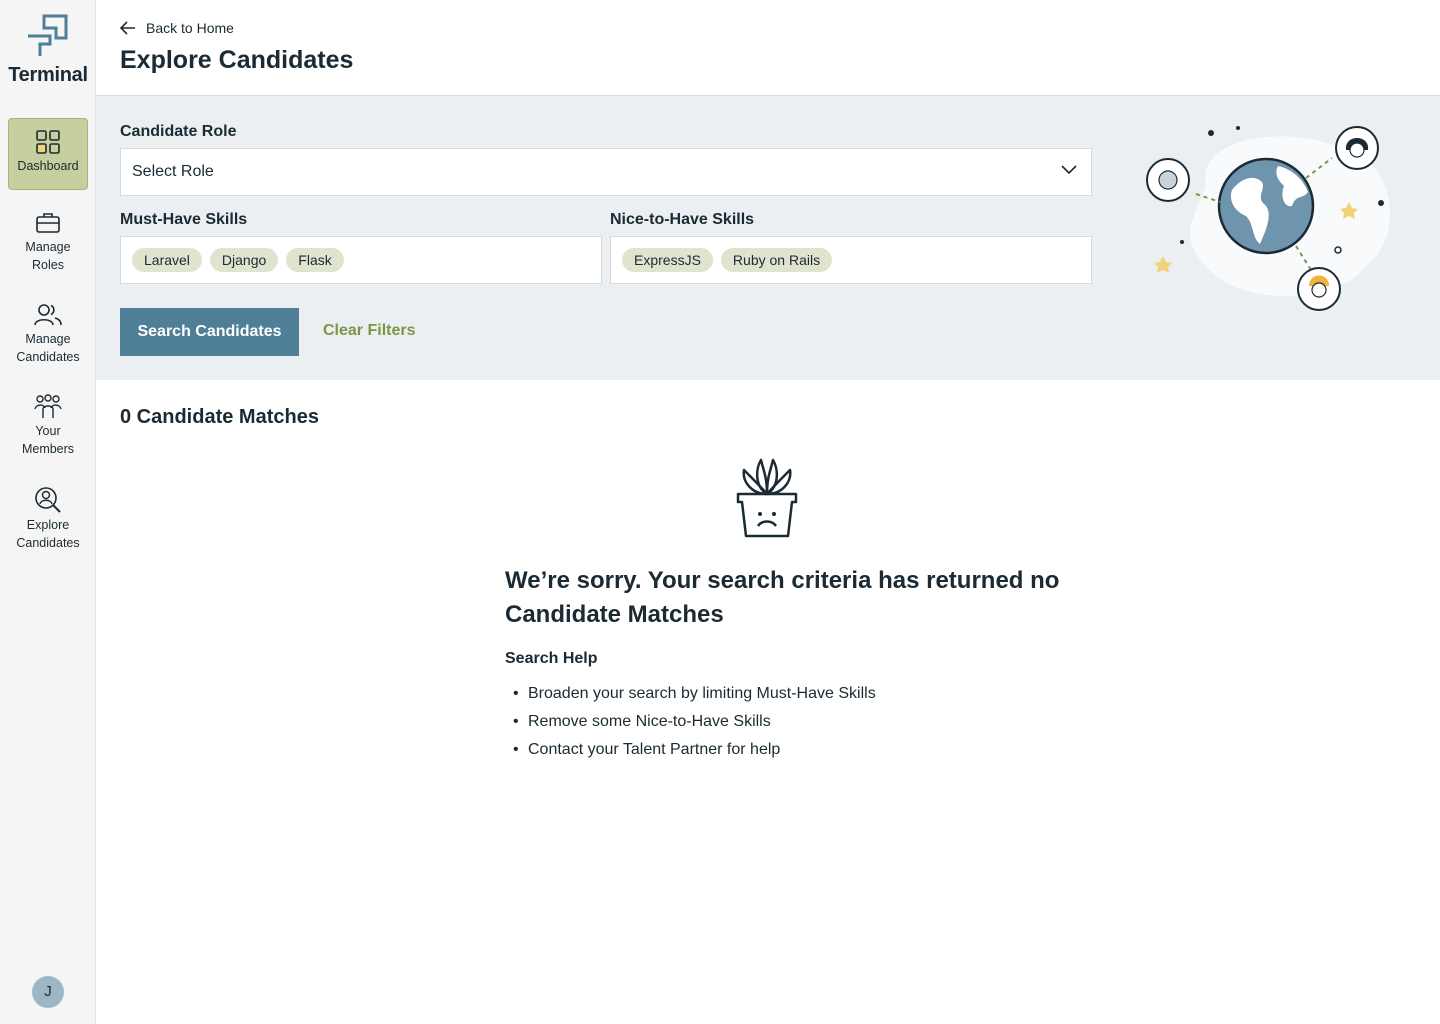 The image size is (1440, 1024). Describe the element at coordinates (244, 260) in the screenshot. I see `skill-tag: Django` at that location.